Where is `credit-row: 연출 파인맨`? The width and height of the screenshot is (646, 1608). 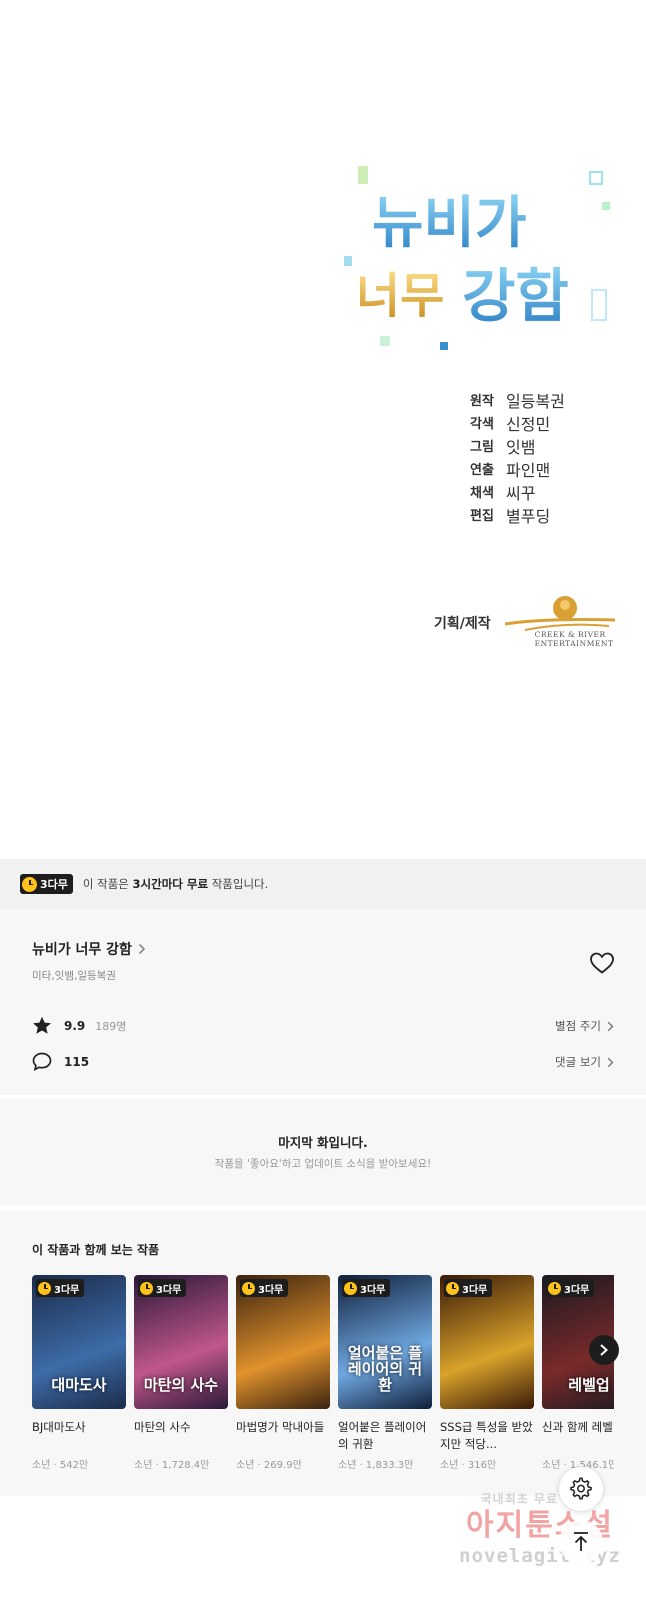 credit-row: 연출 파인맨 is located at coordinates (510, 470).